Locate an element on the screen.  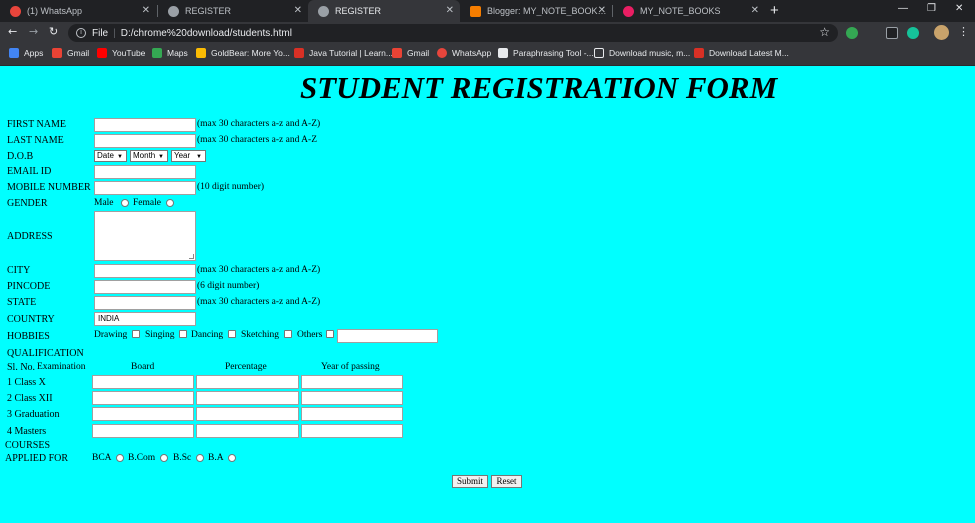
city-input is located at coordinates (145, 271).